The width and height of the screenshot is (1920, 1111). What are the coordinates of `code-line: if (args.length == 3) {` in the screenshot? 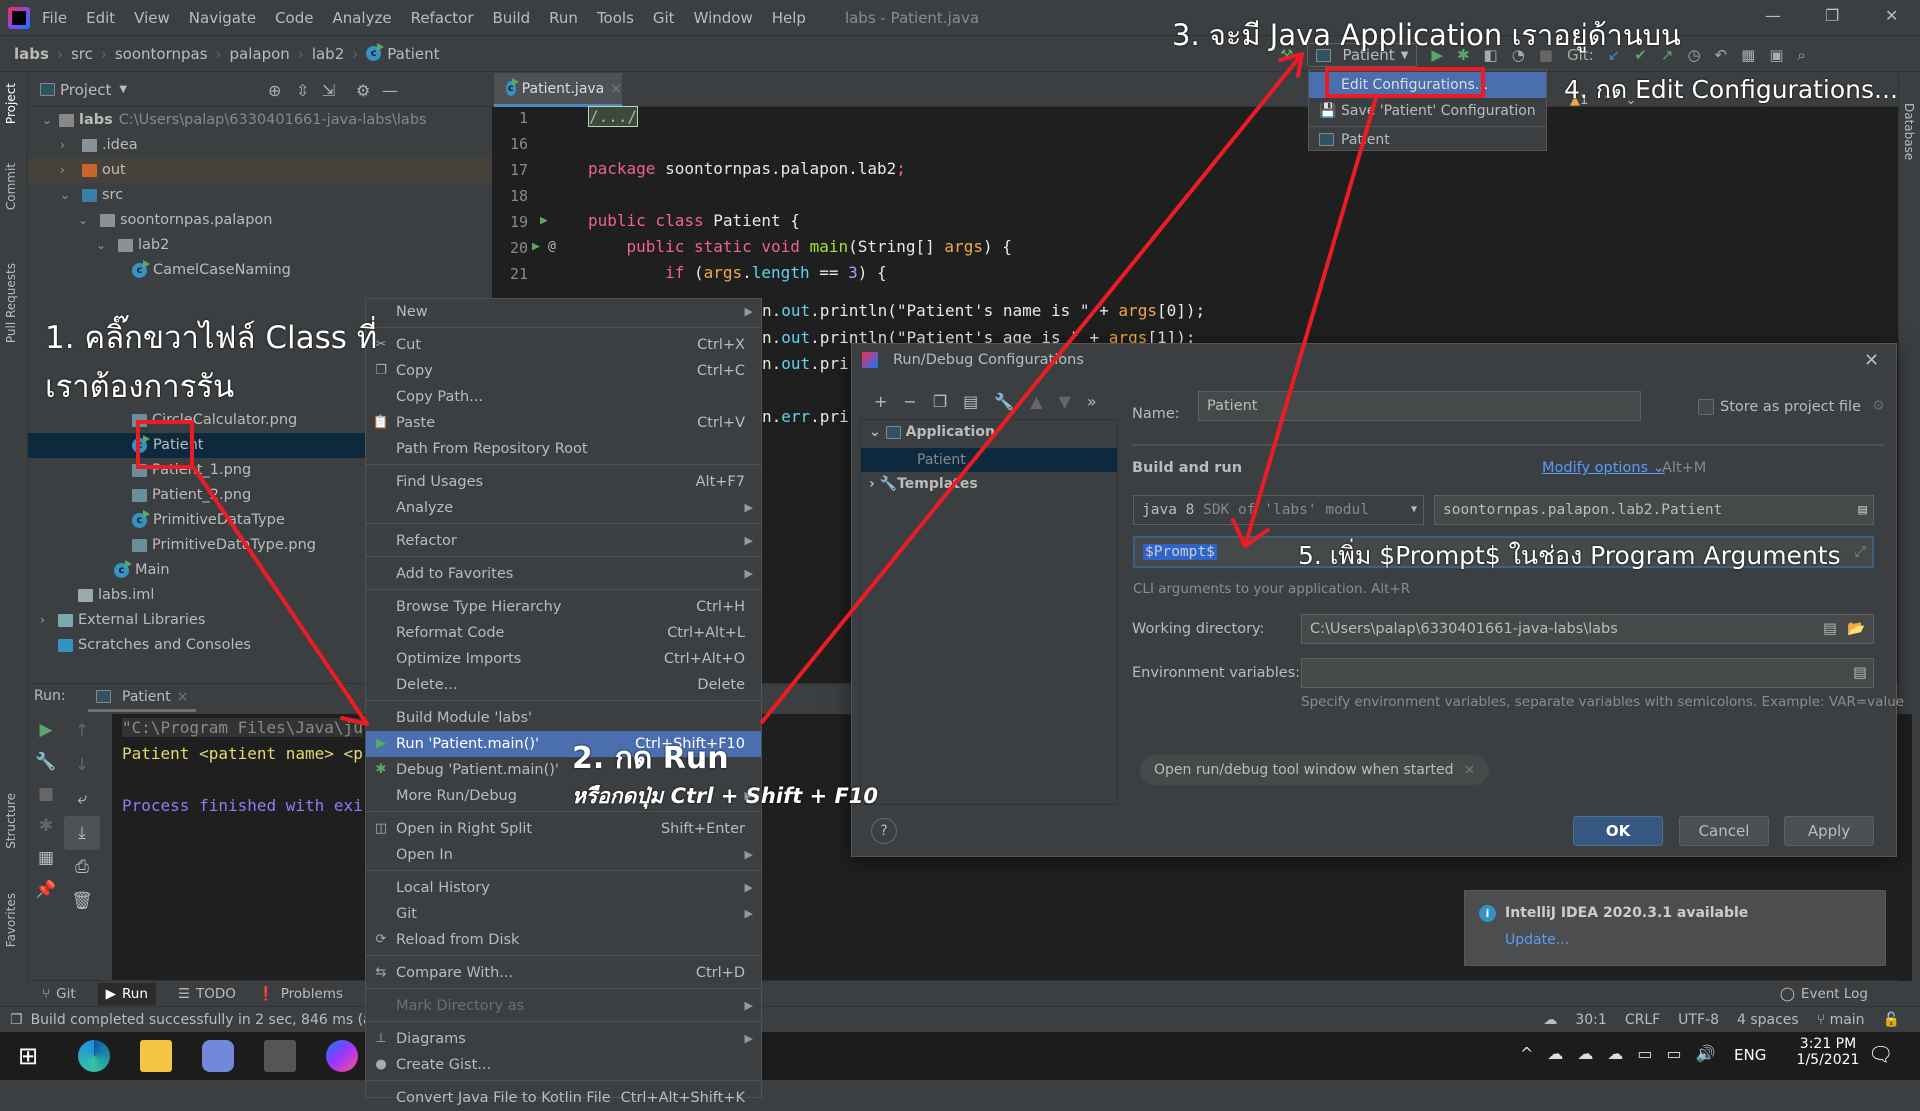 It's located at (737, 272).